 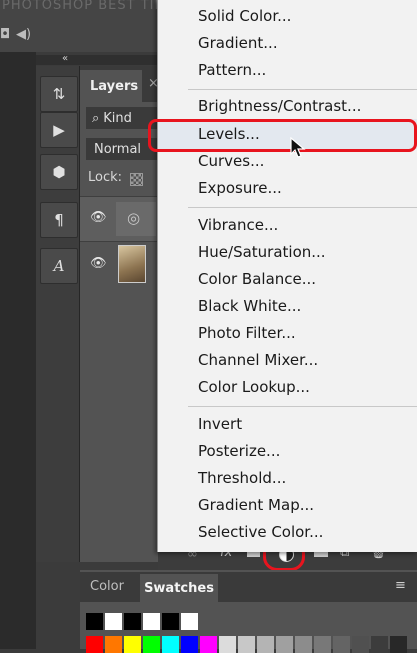 What do you see at coordinates (58, 314) in the screenshot?
I see `panel-icon-column: ⇅ ▶ ⬢ ¶ A` at bounding box center [58, 314].